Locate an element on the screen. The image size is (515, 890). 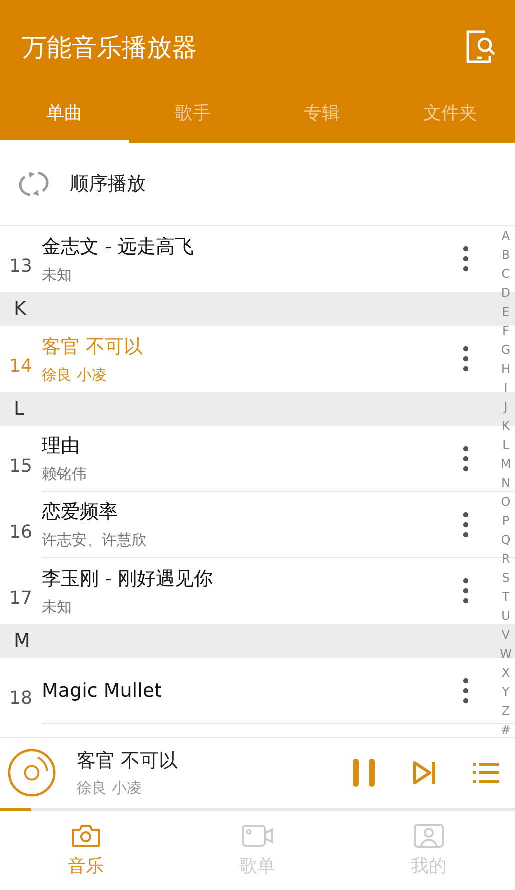
index-letter: # is located at coordinates (506, 729).